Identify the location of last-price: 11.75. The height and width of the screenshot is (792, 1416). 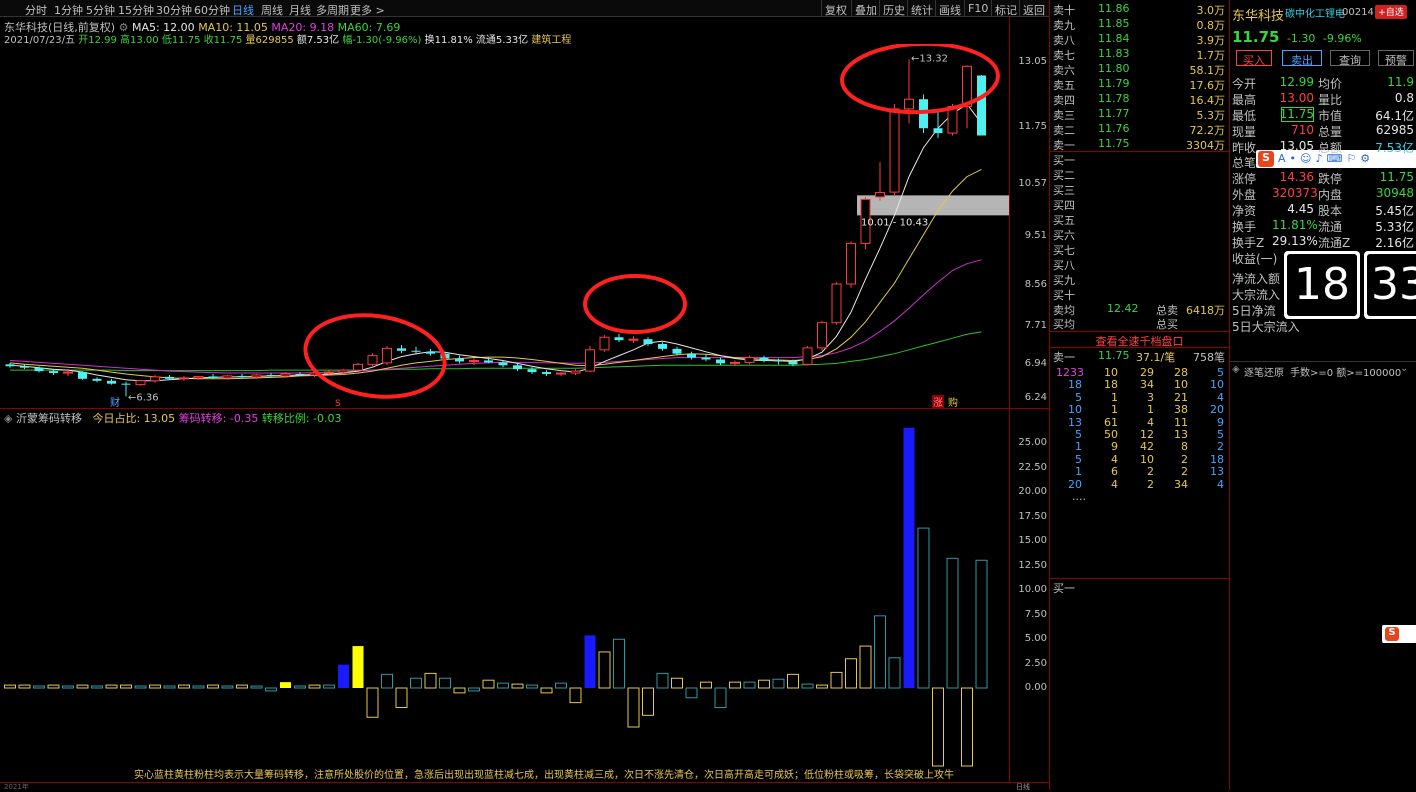
(1256, 37).